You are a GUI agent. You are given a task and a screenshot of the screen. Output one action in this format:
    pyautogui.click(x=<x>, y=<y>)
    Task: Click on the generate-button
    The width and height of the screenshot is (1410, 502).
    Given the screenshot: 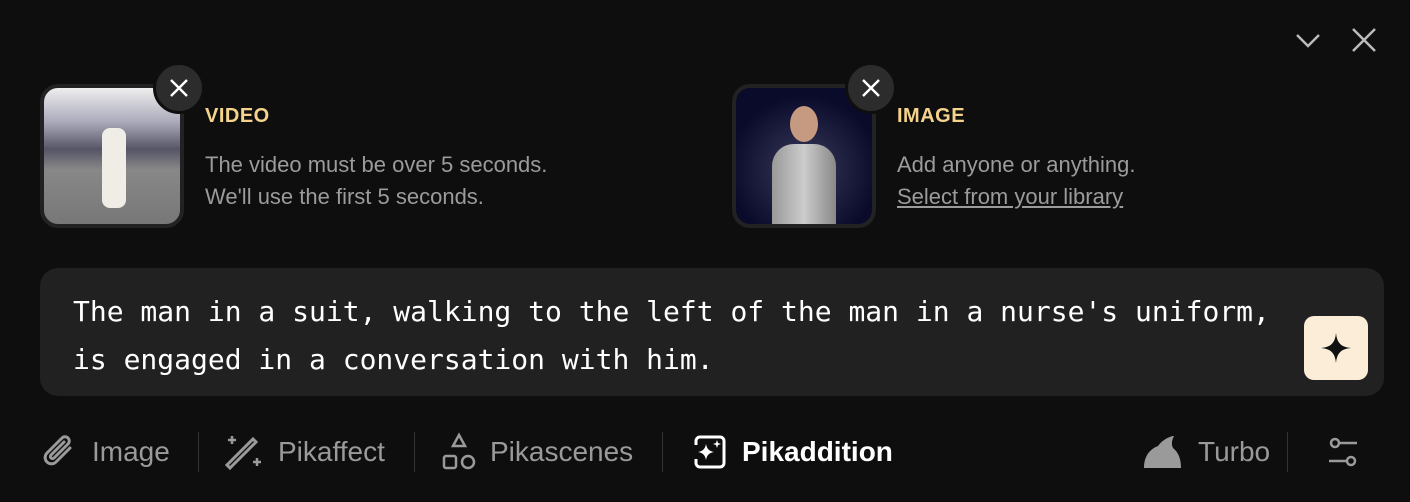 What is the action you would take?
    pyautogui.click(x=1336, y=348)
    